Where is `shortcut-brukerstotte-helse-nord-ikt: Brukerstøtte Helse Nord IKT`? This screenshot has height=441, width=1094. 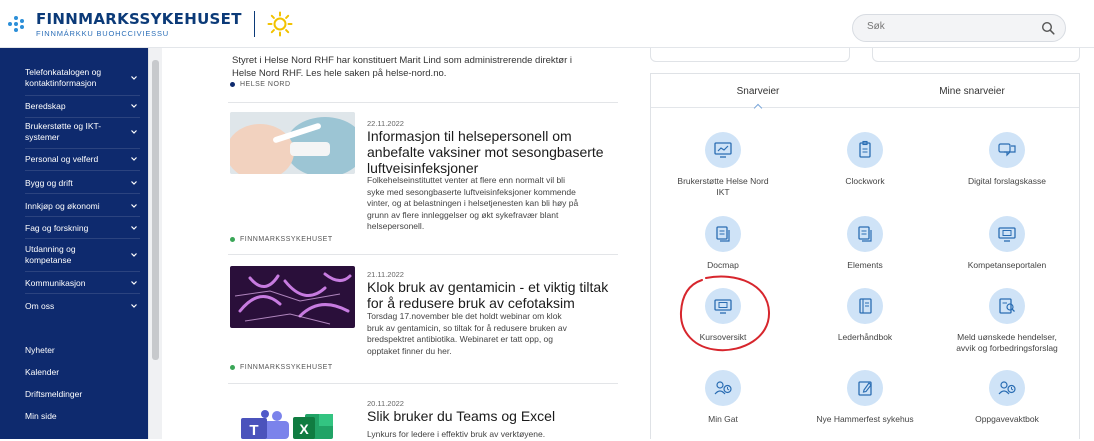 shortcut-brukerstotte-helse-nord-ikt: Brukerstøtte Helse Nord IKT is located at coordinates (723, 165).